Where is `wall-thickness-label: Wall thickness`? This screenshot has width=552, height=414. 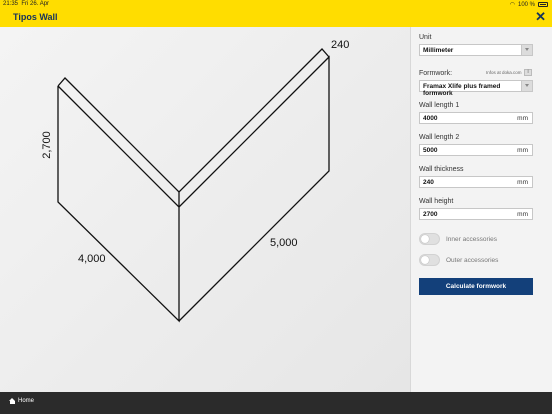
wall-thickness-label: Wall thickness is located at coordinates (441, 169).